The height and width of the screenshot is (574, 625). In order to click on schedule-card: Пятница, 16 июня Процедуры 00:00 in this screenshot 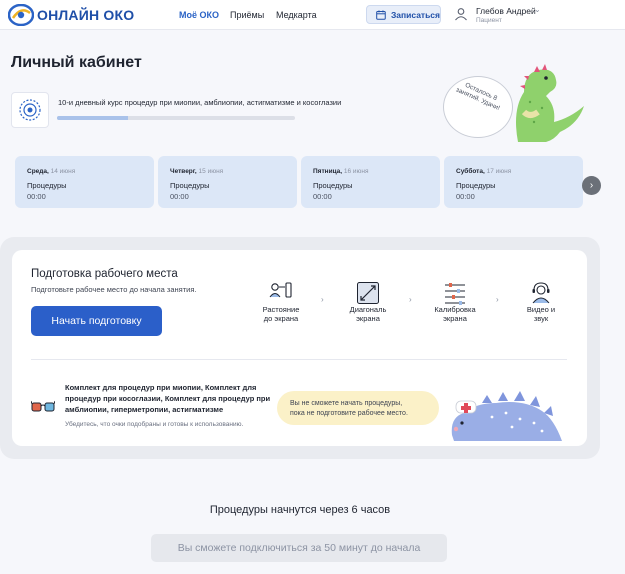, I will do `click(370, 182)`.